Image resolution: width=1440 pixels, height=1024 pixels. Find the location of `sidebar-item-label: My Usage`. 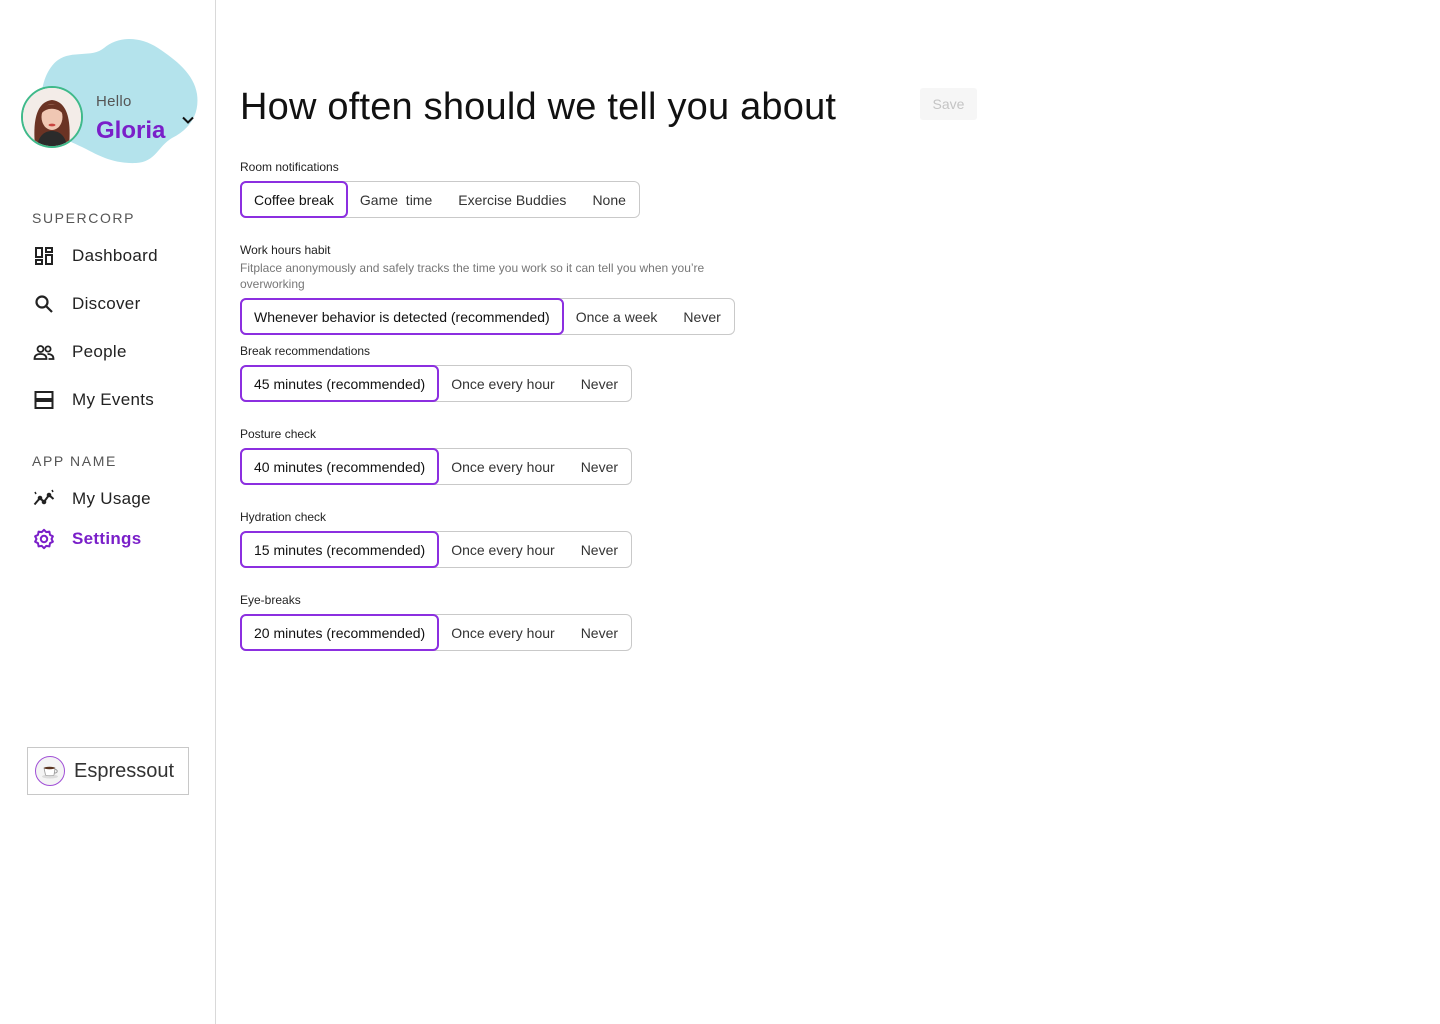

sidebar-item-label: My Usage is located at coordinates (111, 498).